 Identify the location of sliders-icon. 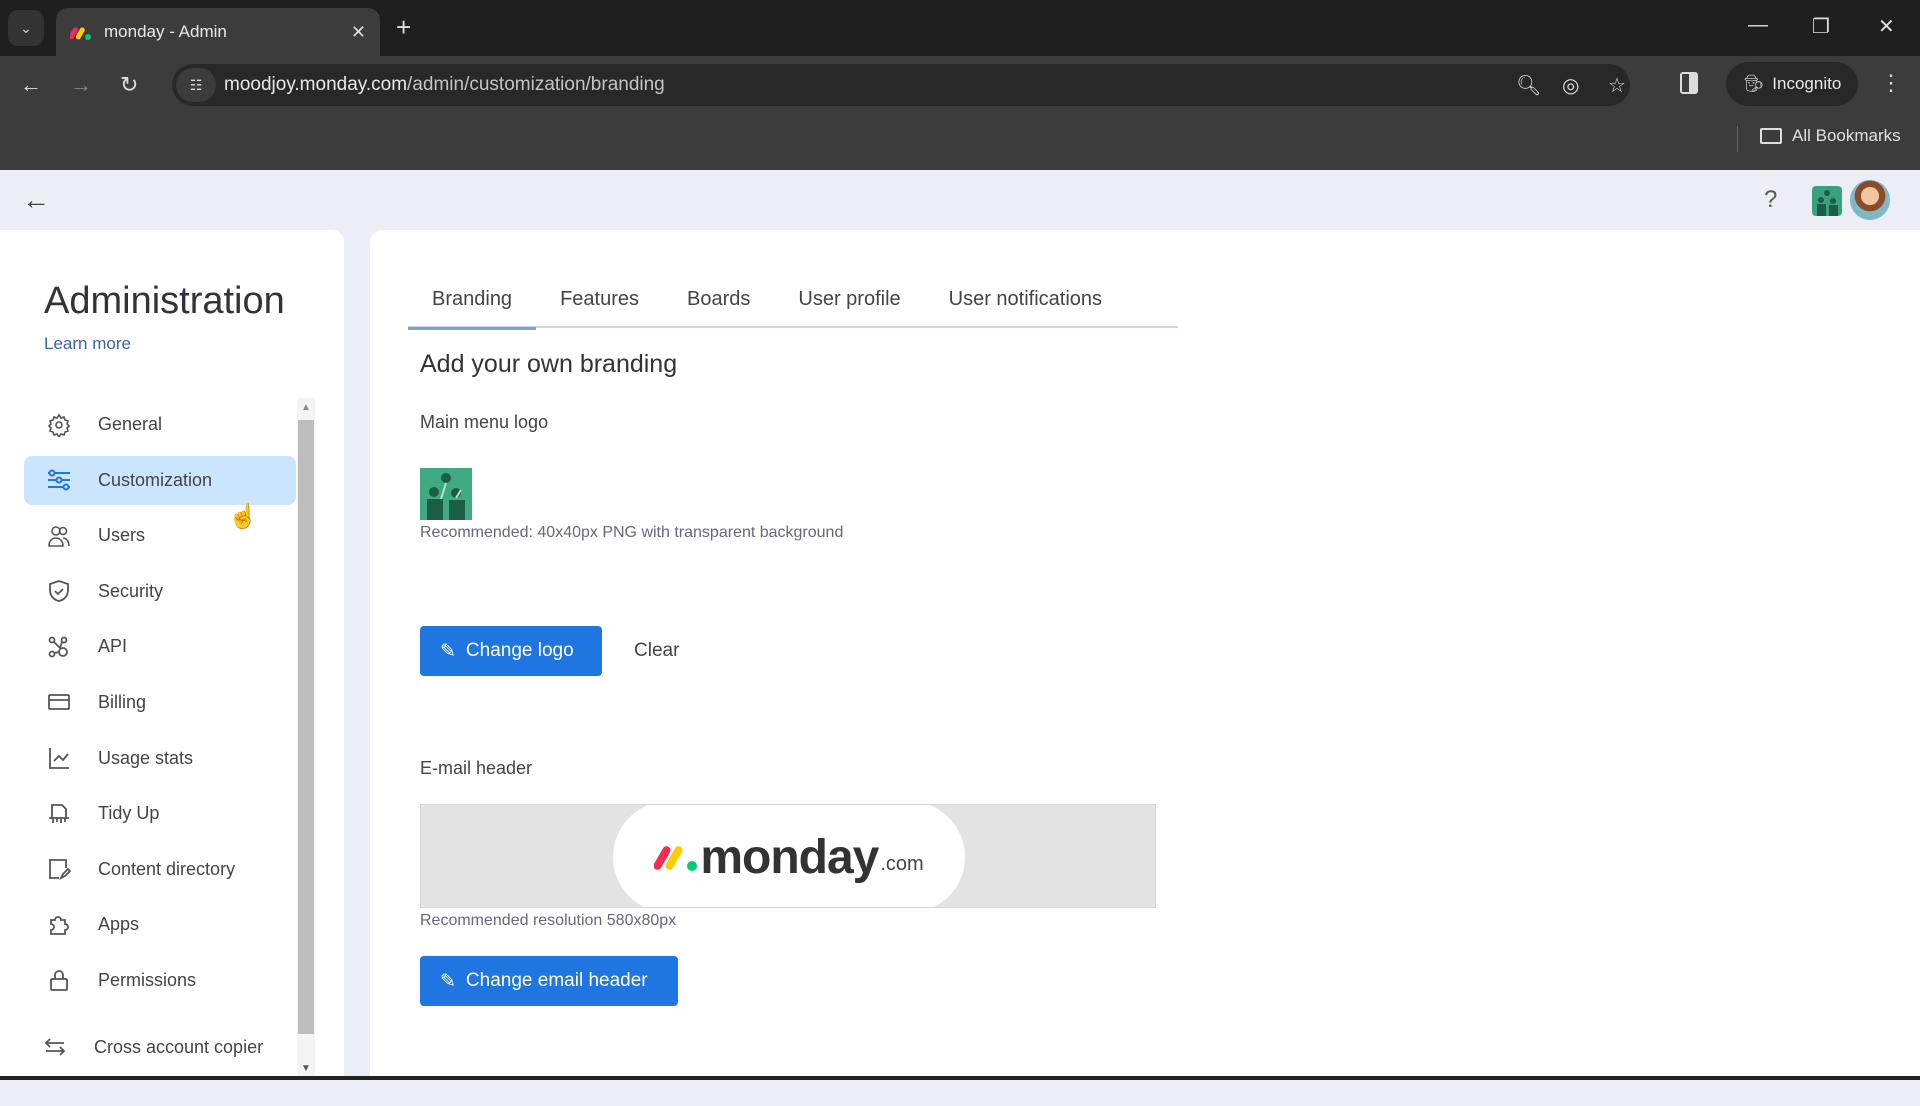
(59, 480).